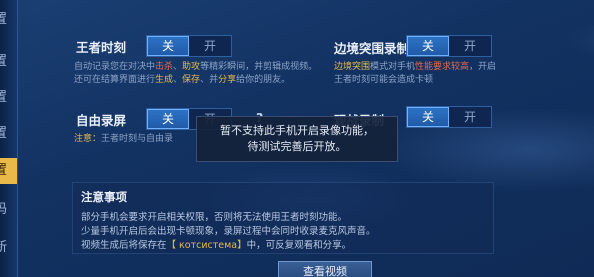  I want to click on free-record-label: 自由录屏, so click(101, 120).